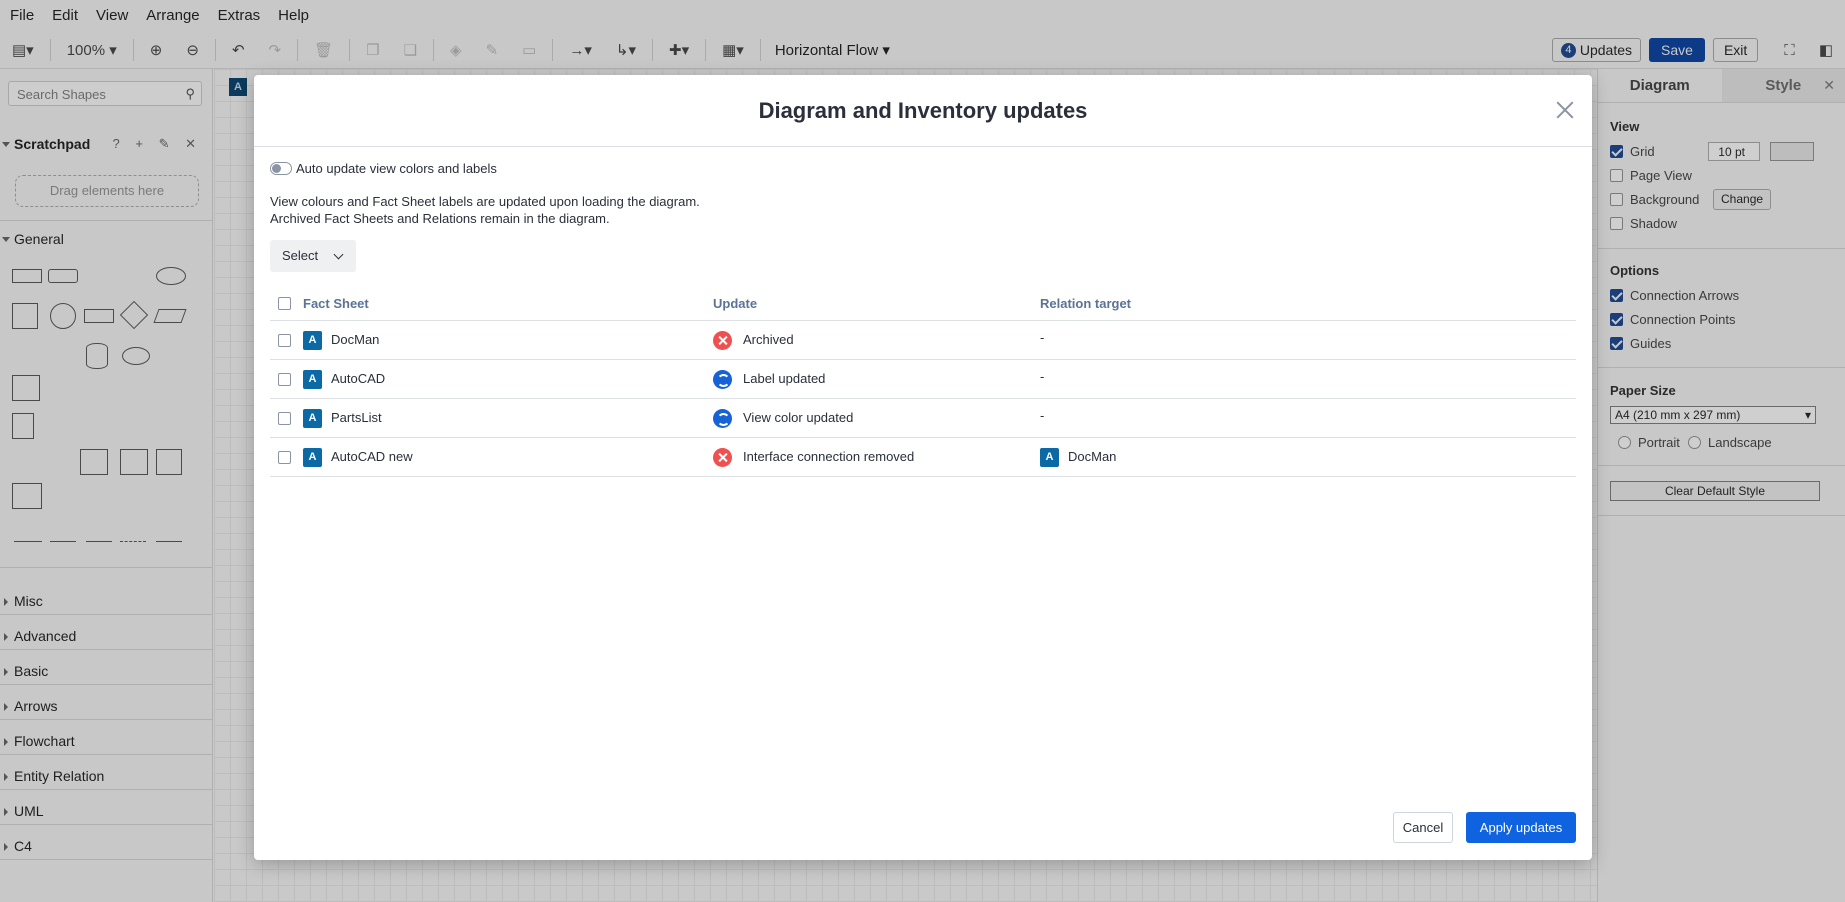 The image size is (1845, 902). Describe the element at coordinates (106, 846) in the screenshot. I see `section-c4: C4` at that location.